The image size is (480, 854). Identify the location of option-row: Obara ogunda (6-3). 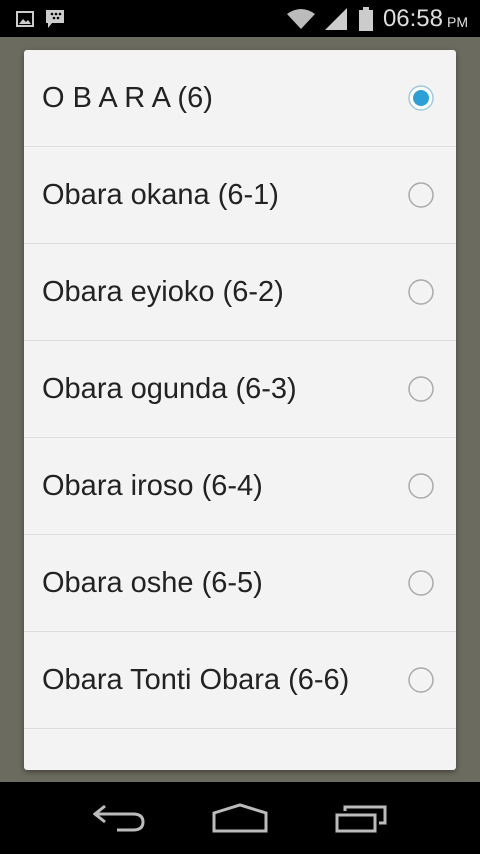
(240, 389).